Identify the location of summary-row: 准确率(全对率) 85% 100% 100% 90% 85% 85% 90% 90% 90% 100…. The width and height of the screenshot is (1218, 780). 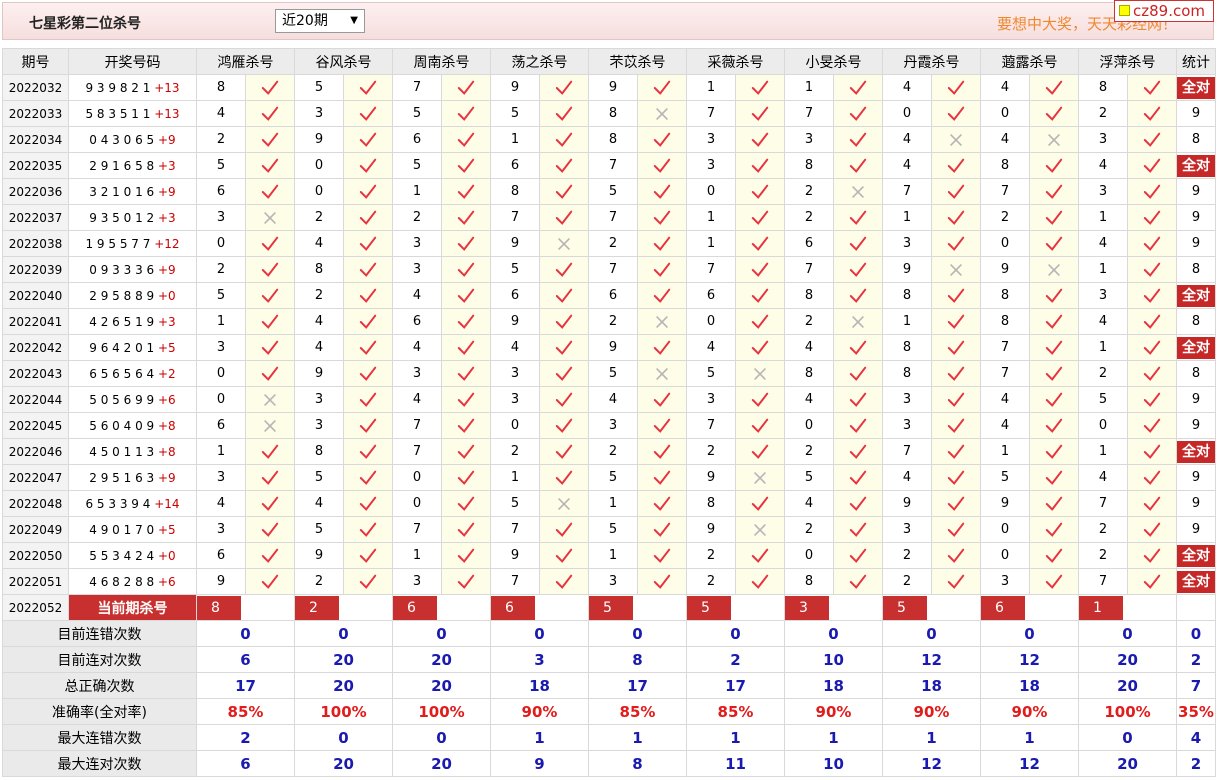
(609, 711).